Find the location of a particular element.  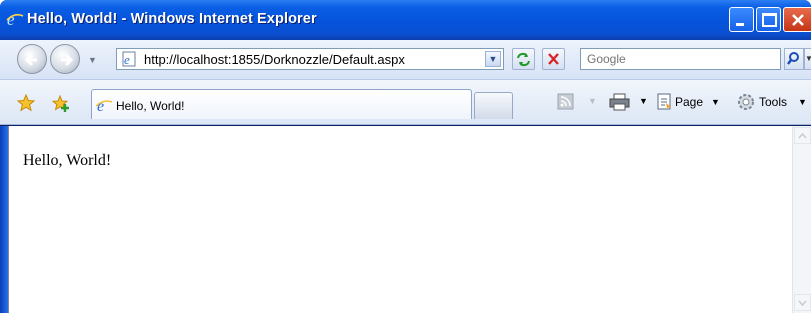

page-menu-label: Page is located at coordinates (689, 102).